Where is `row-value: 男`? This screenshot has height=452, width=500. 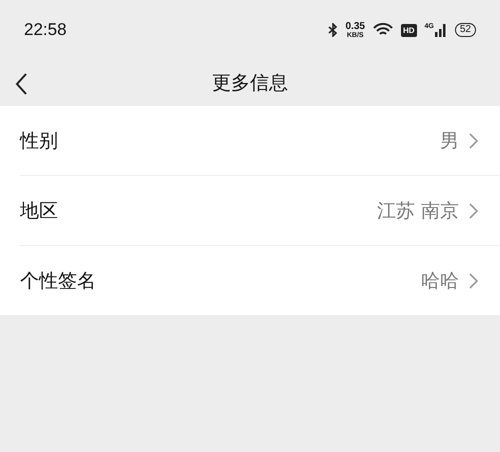
row-value: 男 is located at coordinates (449, 141).